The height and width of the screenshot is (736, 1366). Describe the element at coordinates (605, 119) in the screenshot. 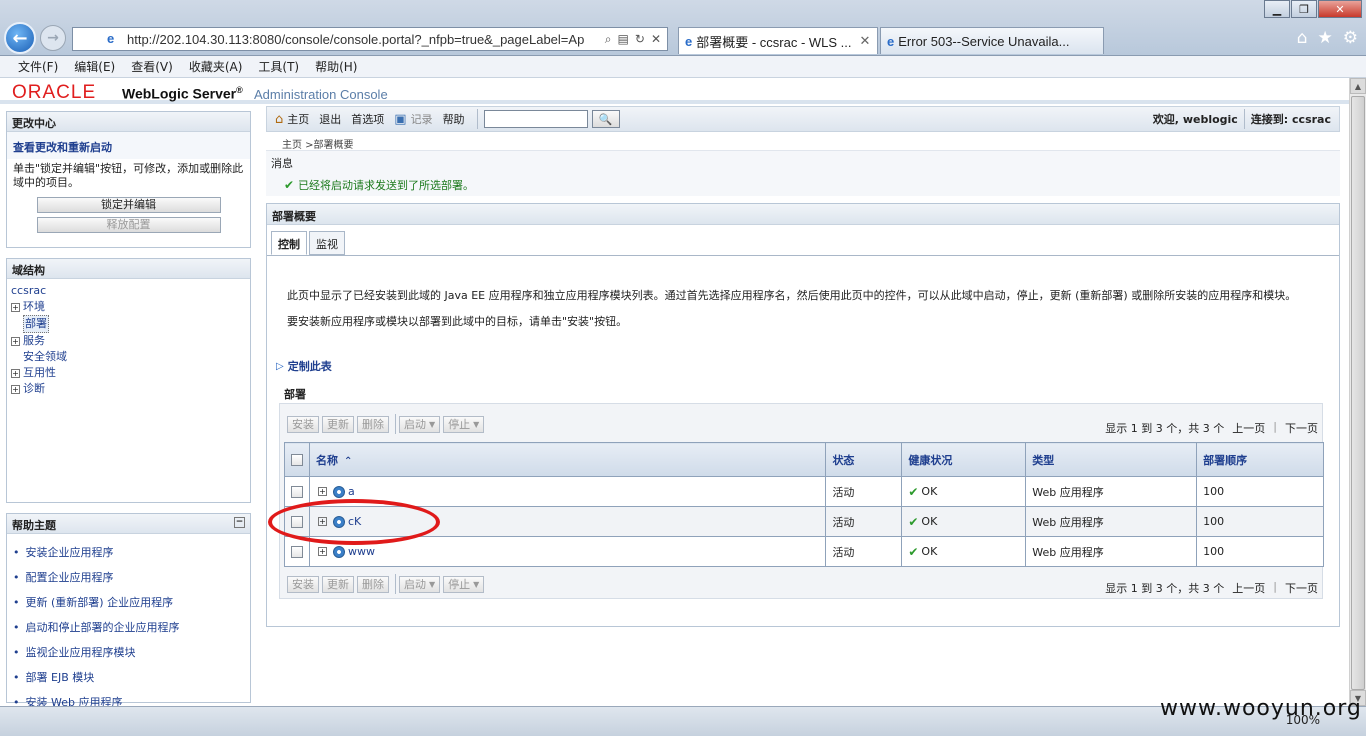

I see `search-button: 🔍` at that location.